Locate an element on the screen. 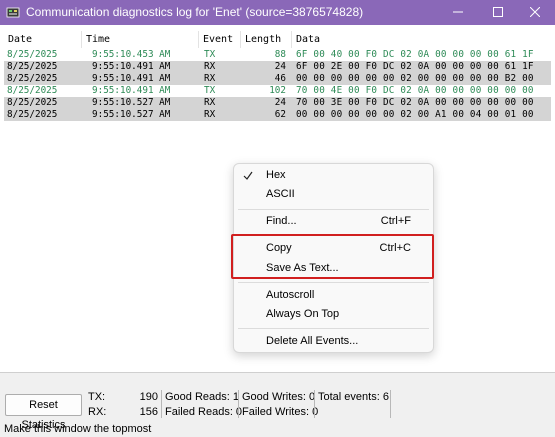 This screenshot has width=555, height=437. menu-item-find: Find... Ctrl+F is located at coordinates (333, 221).